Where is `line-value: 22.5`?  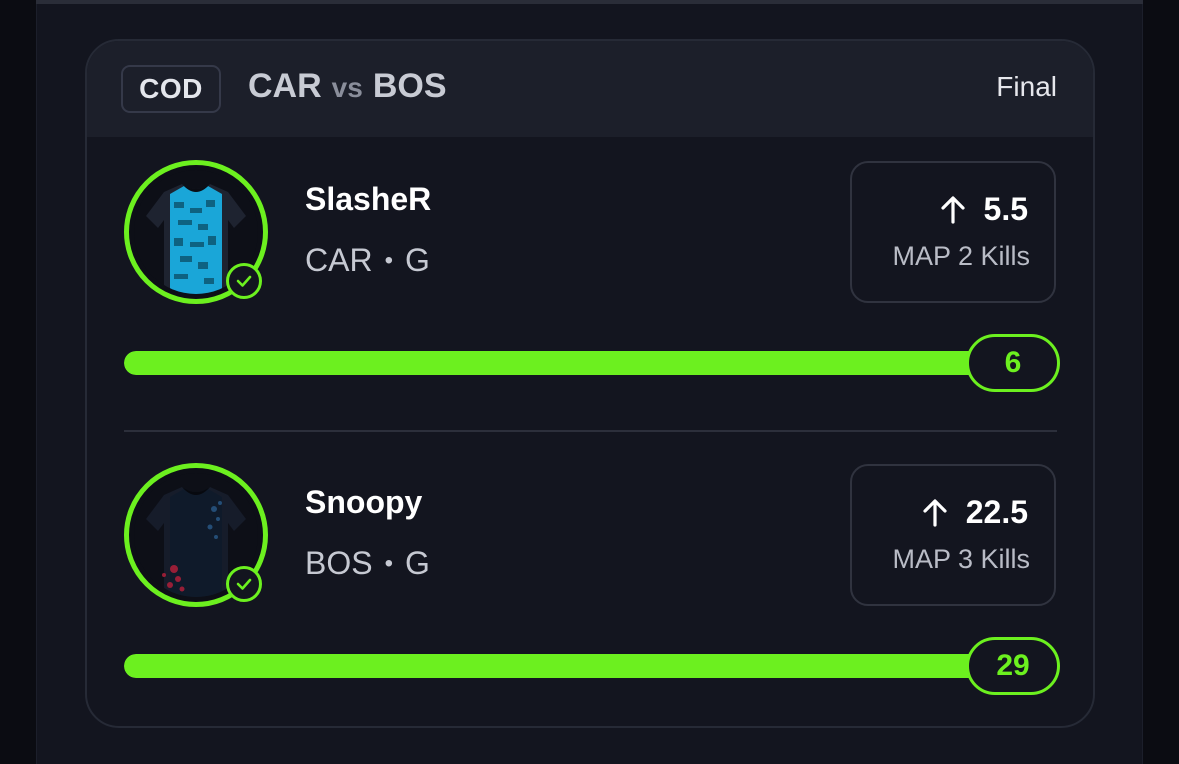
line-value: 22.5 is located at coordinates (996, 512).